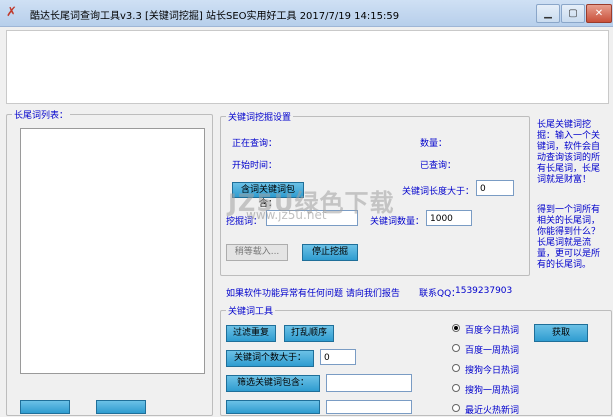  I want to click on length-label: 关键词长度大于：, so click(438, 192).